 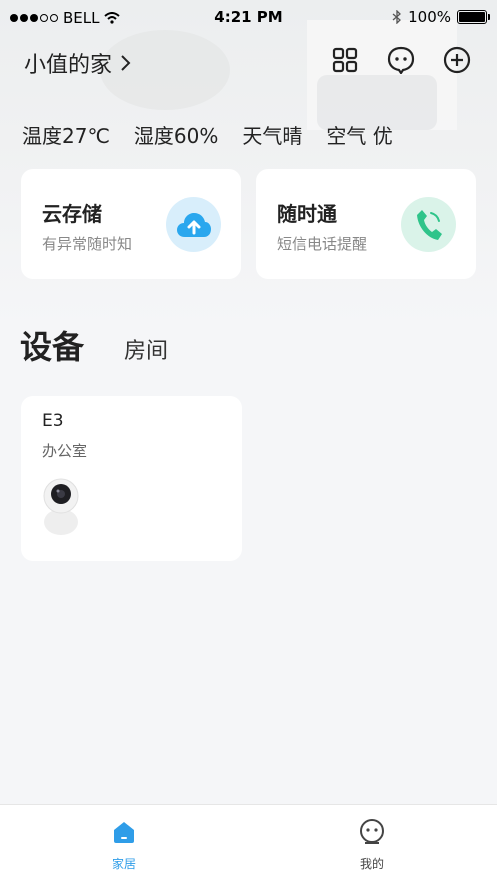 What do you see at coordinates (371, 864) in the screenshot?
I see `tab-mine-label: 我的` at bounding box center [371, 864].